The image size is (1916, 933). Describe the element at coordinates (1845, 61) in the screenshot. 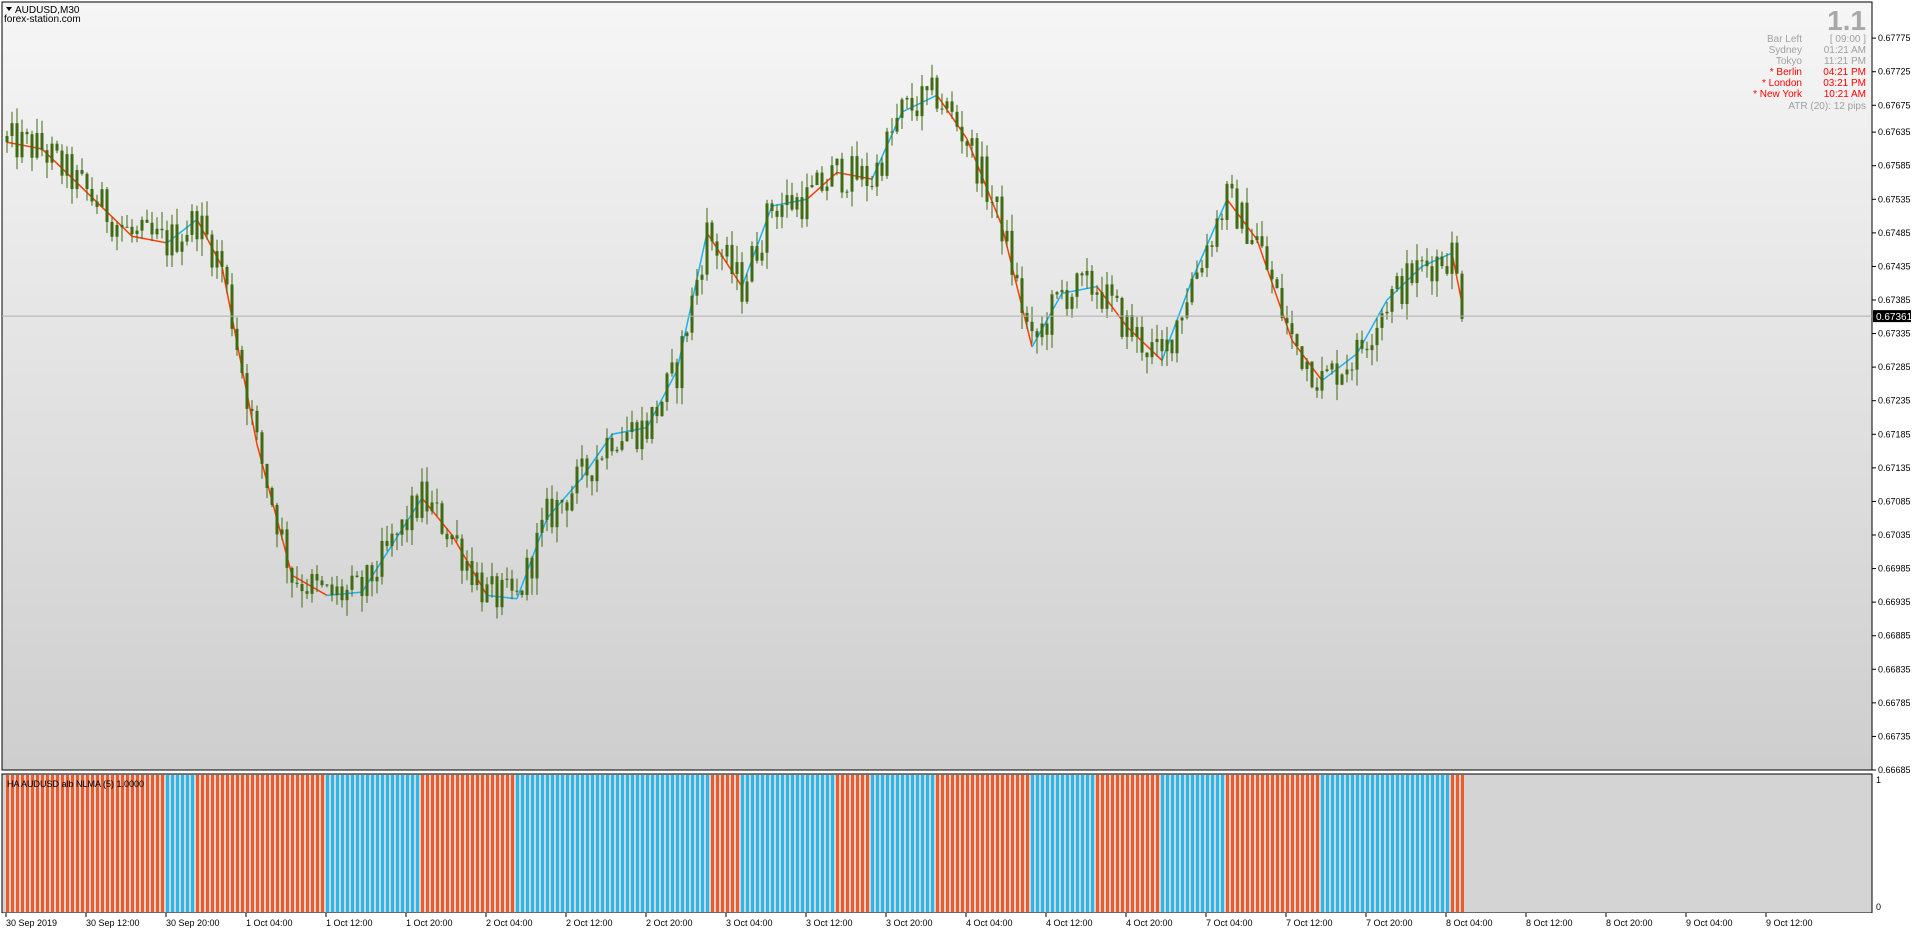

I see `info-row-value: 11:21 PM` at that location.